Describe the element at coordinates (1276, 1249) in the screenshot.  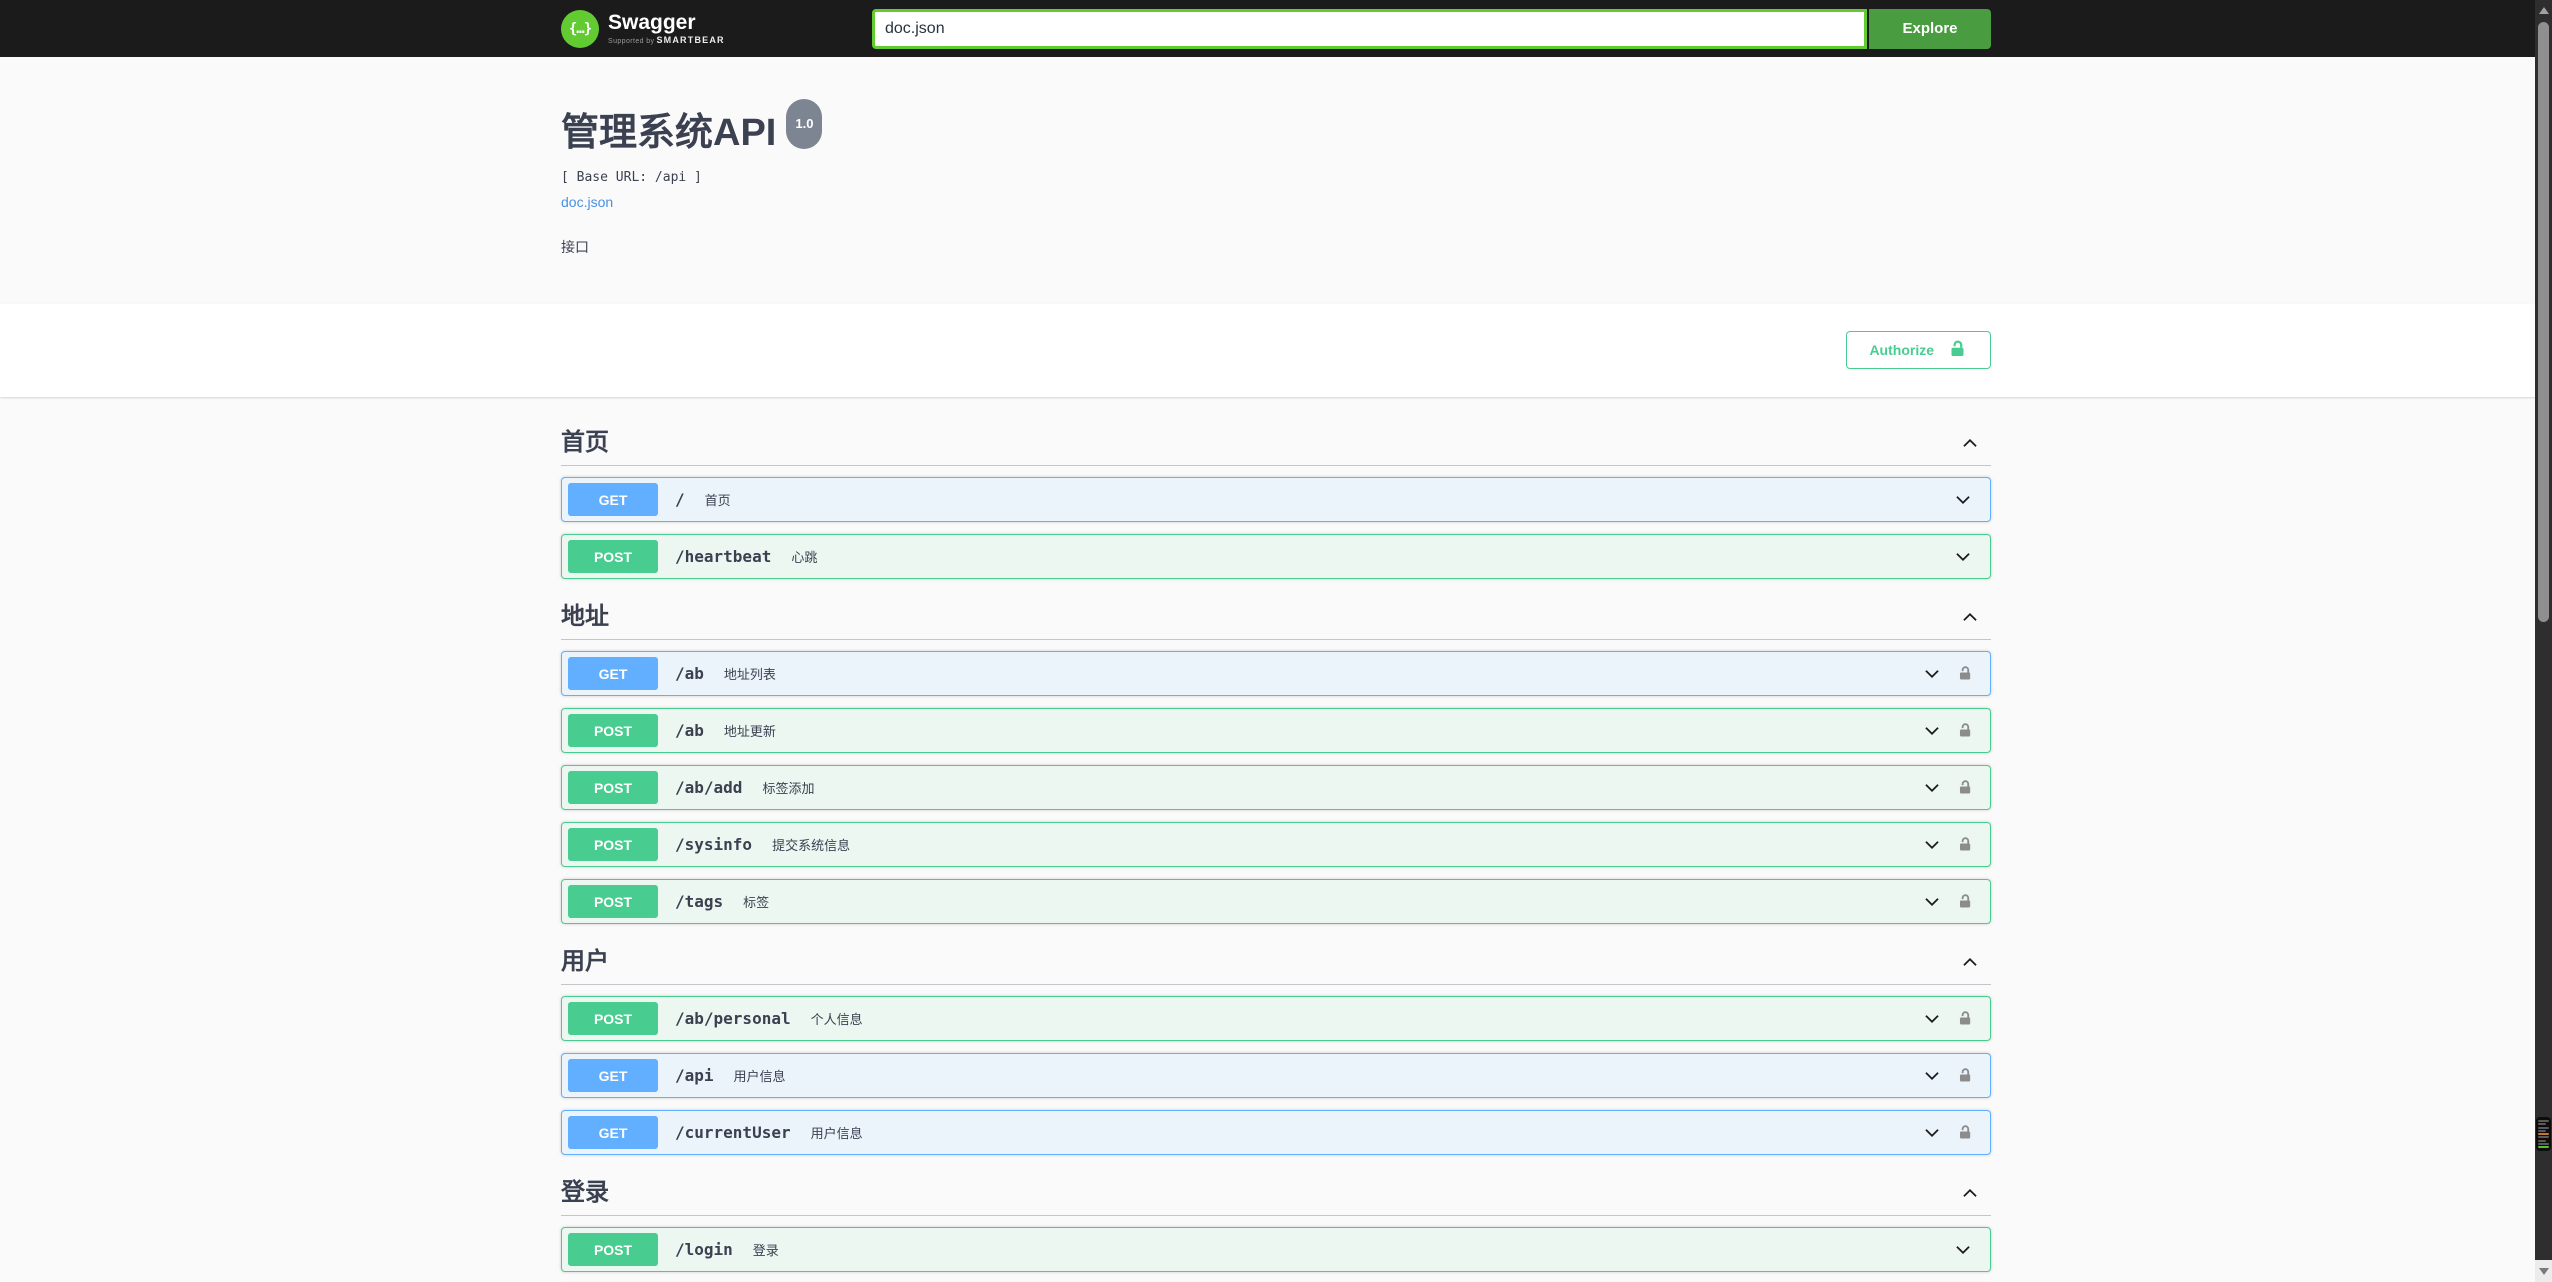
I see `operation-row: POST /login 登录` at that location.